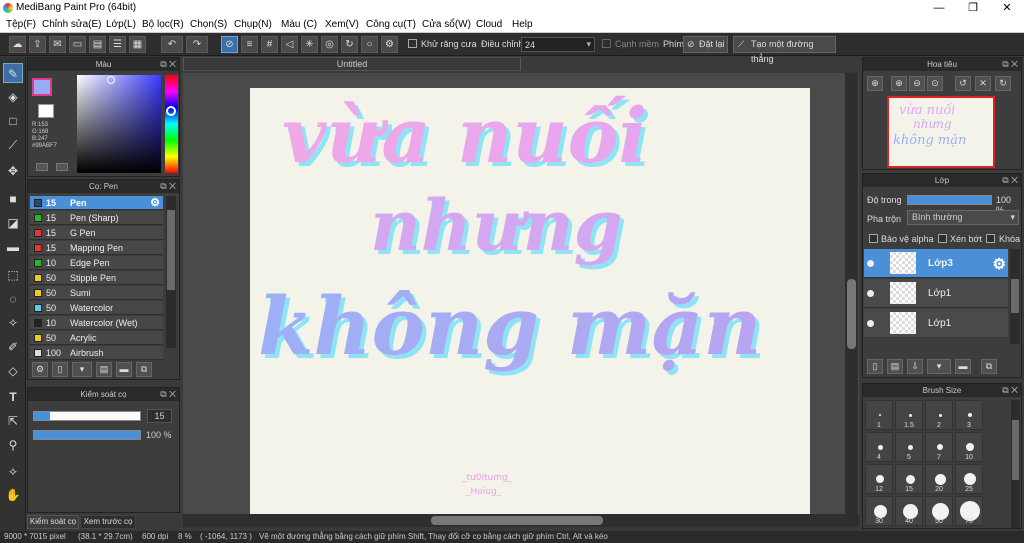 Image resolution: width=1024 pixels, height=543 pixels. Describe the element at coordinates (121, 24) in the screenshot. I see `menu-layer: Lớp(L)` at that location.